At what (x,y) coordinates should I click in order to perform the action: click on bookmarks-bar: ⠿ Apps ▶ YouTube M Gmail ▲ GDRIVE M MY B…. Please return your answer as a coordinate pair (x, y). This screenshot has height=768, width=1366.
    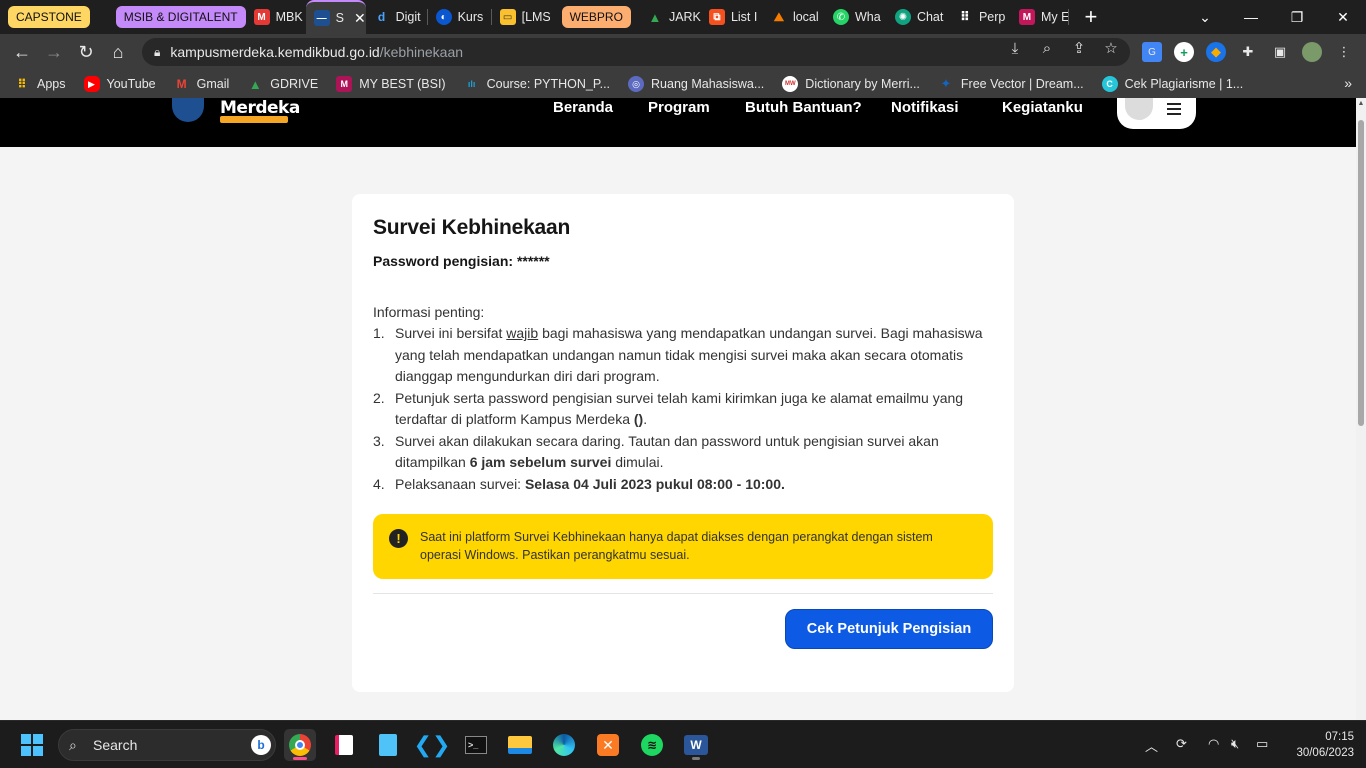
    Looking at the image, I should click on (683, 84).